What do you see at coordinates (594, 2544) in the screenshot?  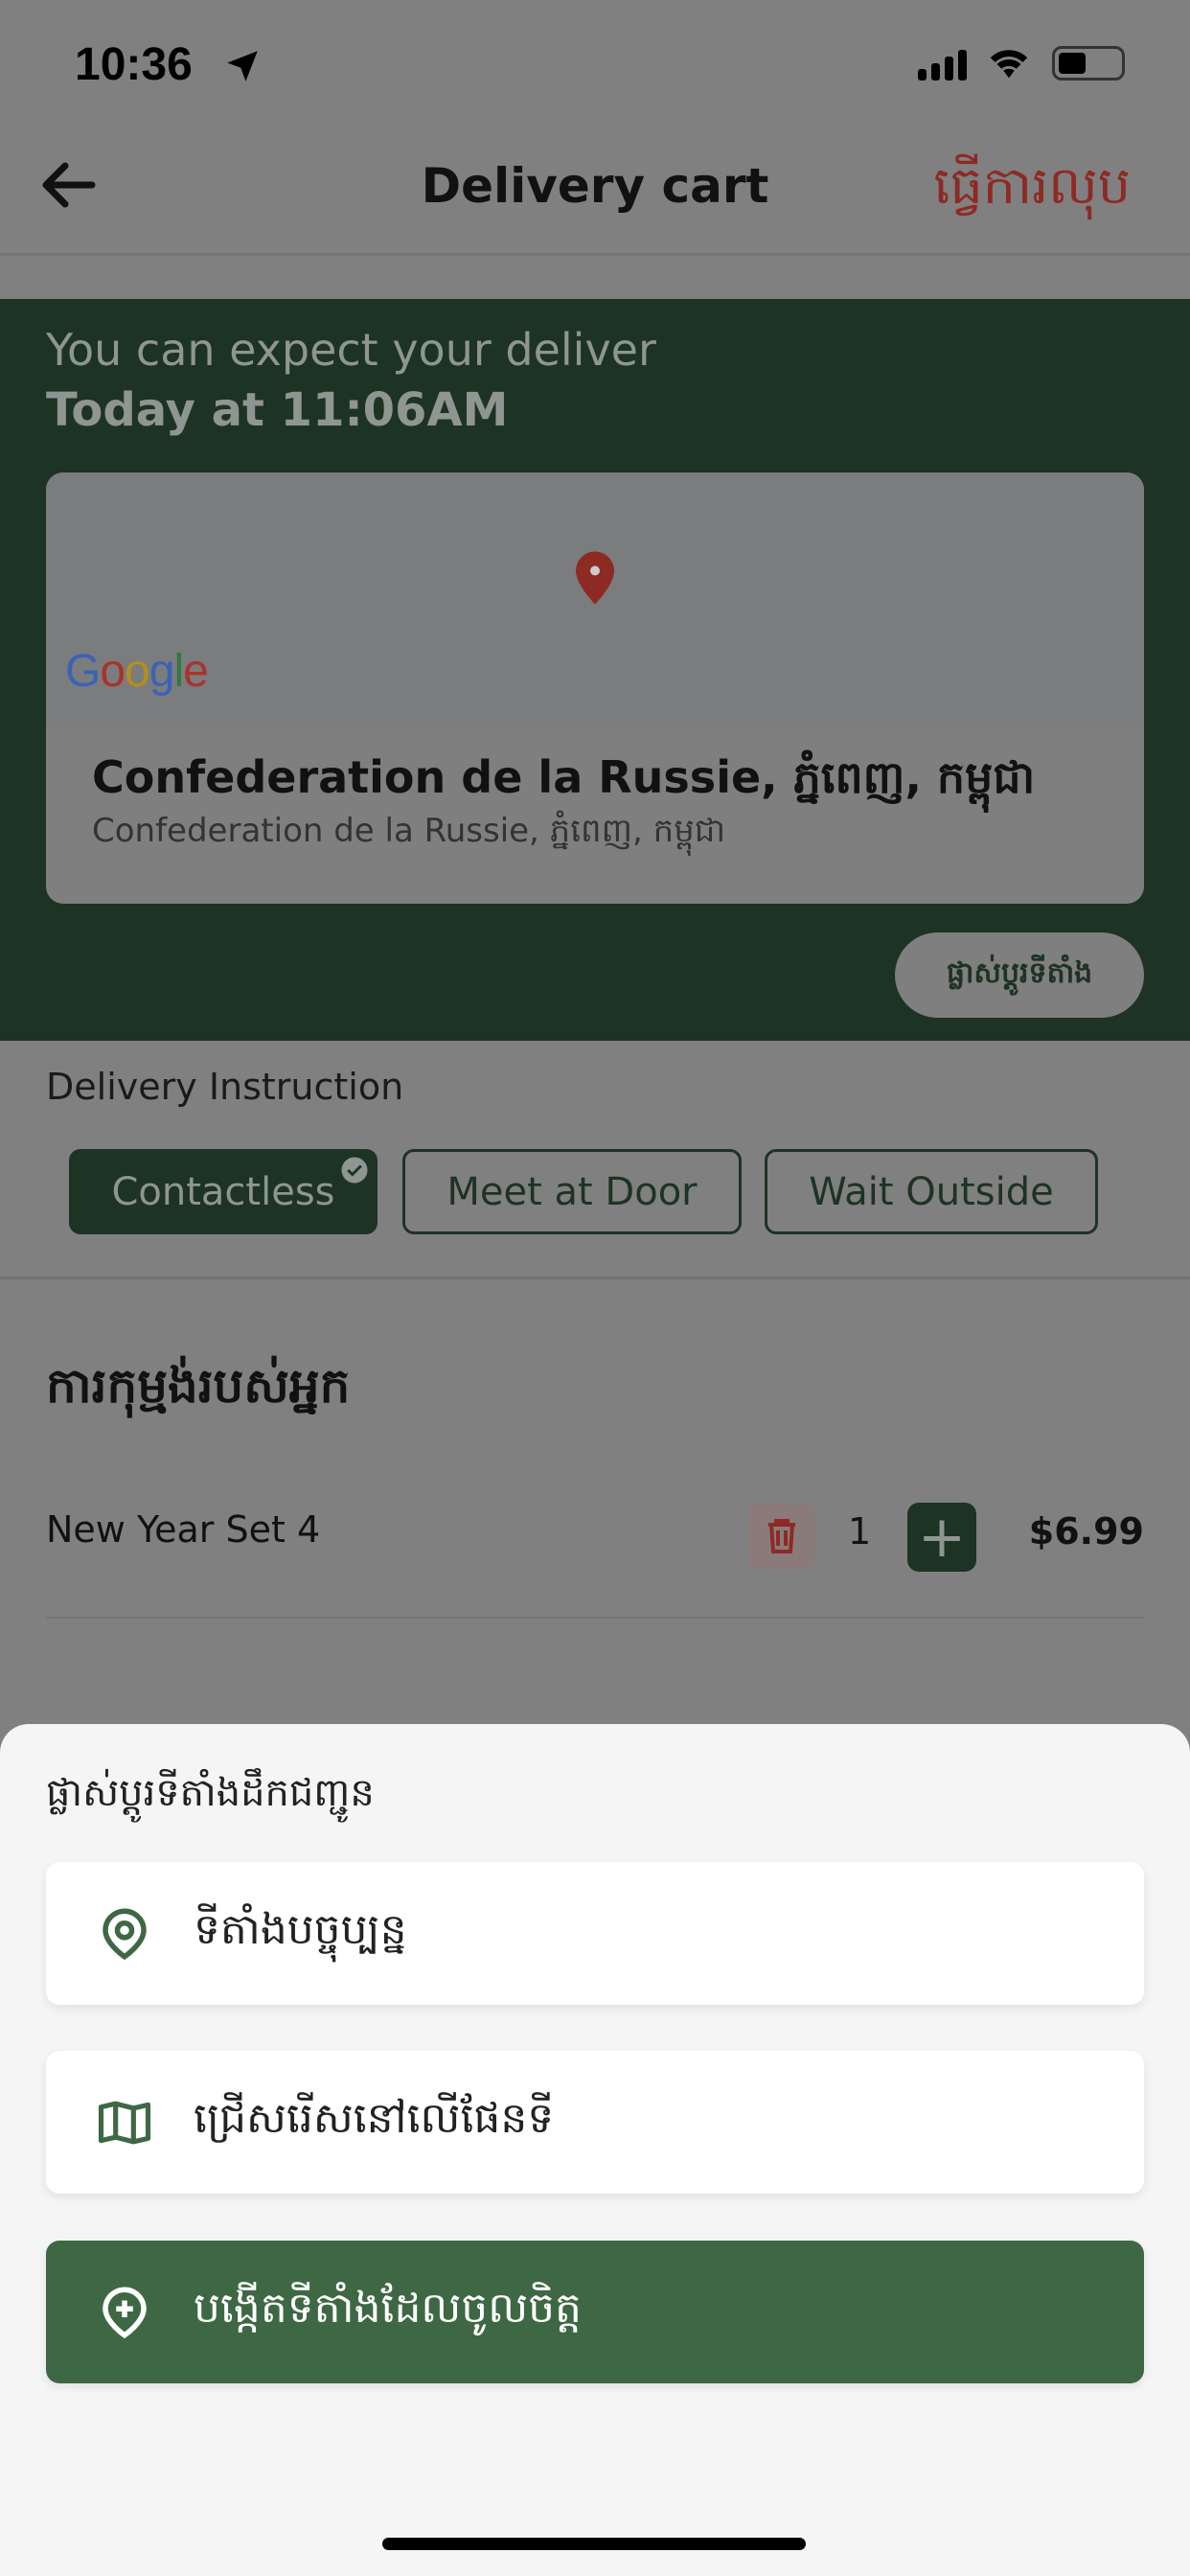 I see `home-indicator` at bounding box center [594, 2544].